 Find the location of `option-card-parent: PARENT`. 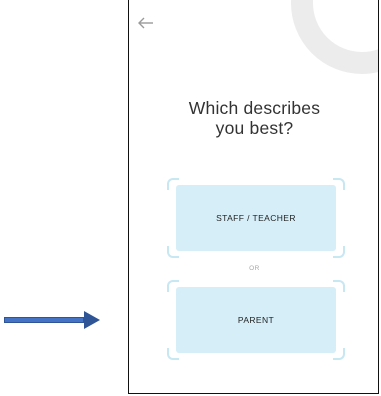

option-card-parent: PARENT is located at coordinates (256, 320).